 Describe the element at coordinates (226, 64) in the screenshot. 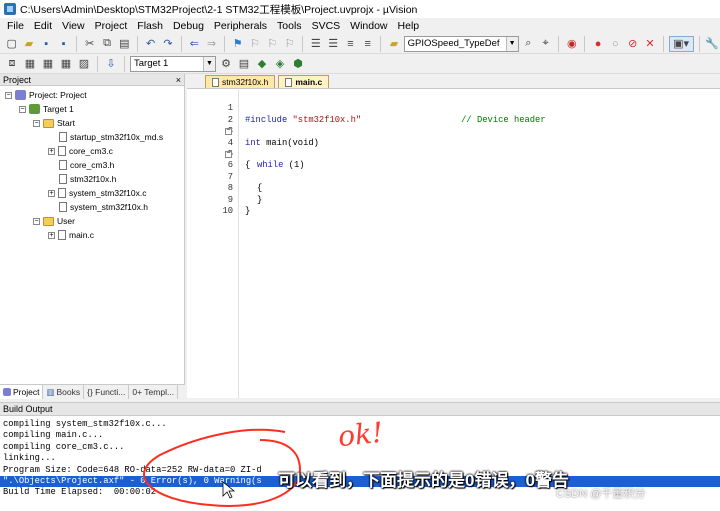

I see `target-options-icon: ⚙` at that location.